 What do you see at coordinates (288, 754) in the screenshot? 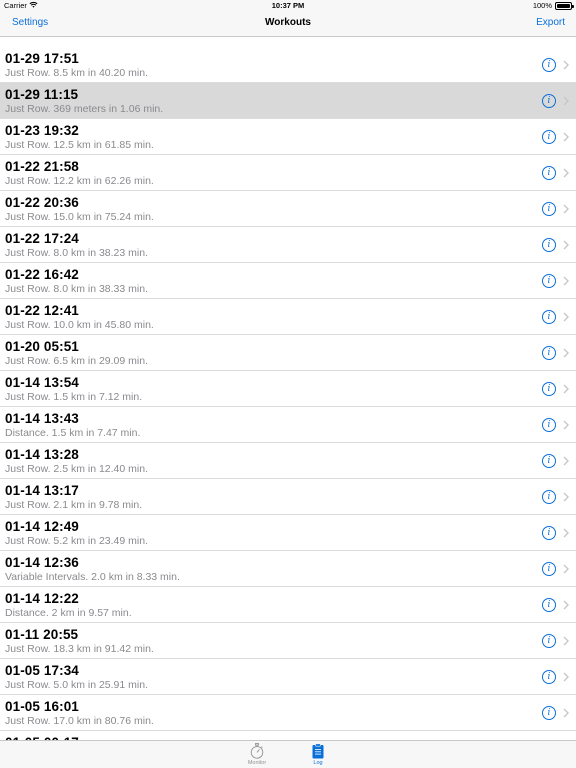
I see `tab-bar: Monitor Log` at bounding box center [288, 754].